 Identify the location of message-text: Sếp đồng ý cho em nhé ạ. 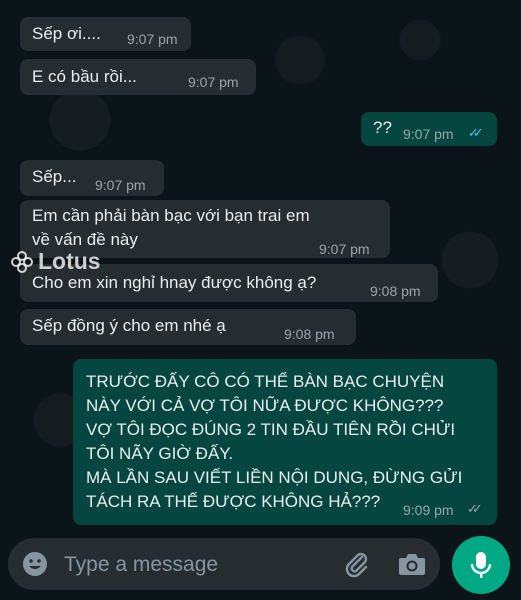
(129, 325).